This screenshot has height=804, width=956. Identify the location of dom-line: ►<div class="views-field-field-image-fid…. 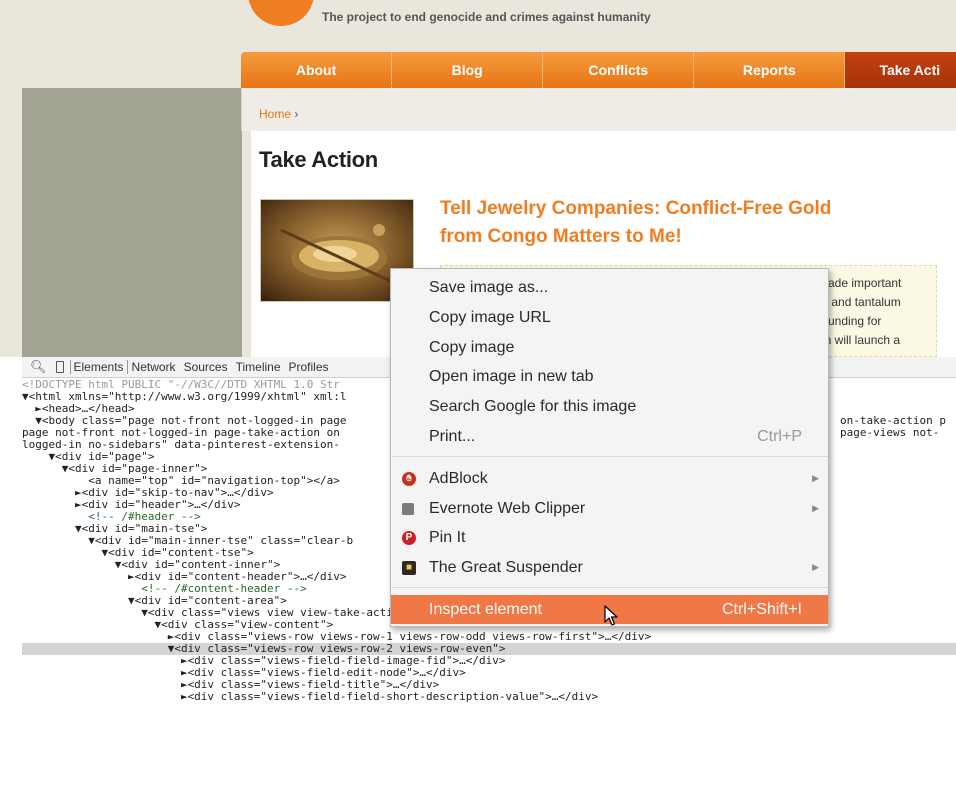
(489, 661).